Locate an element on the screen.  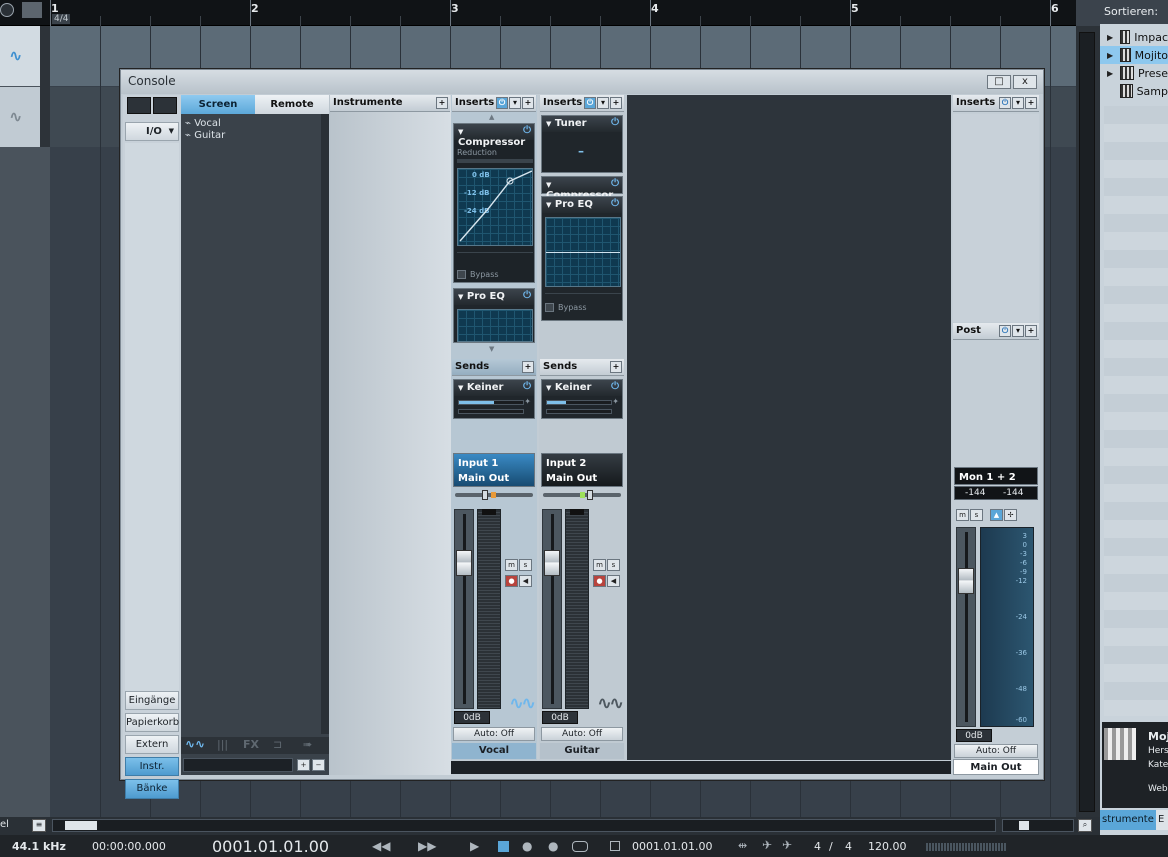
mixer-scroll-bar is located at coordinates (701, 767).